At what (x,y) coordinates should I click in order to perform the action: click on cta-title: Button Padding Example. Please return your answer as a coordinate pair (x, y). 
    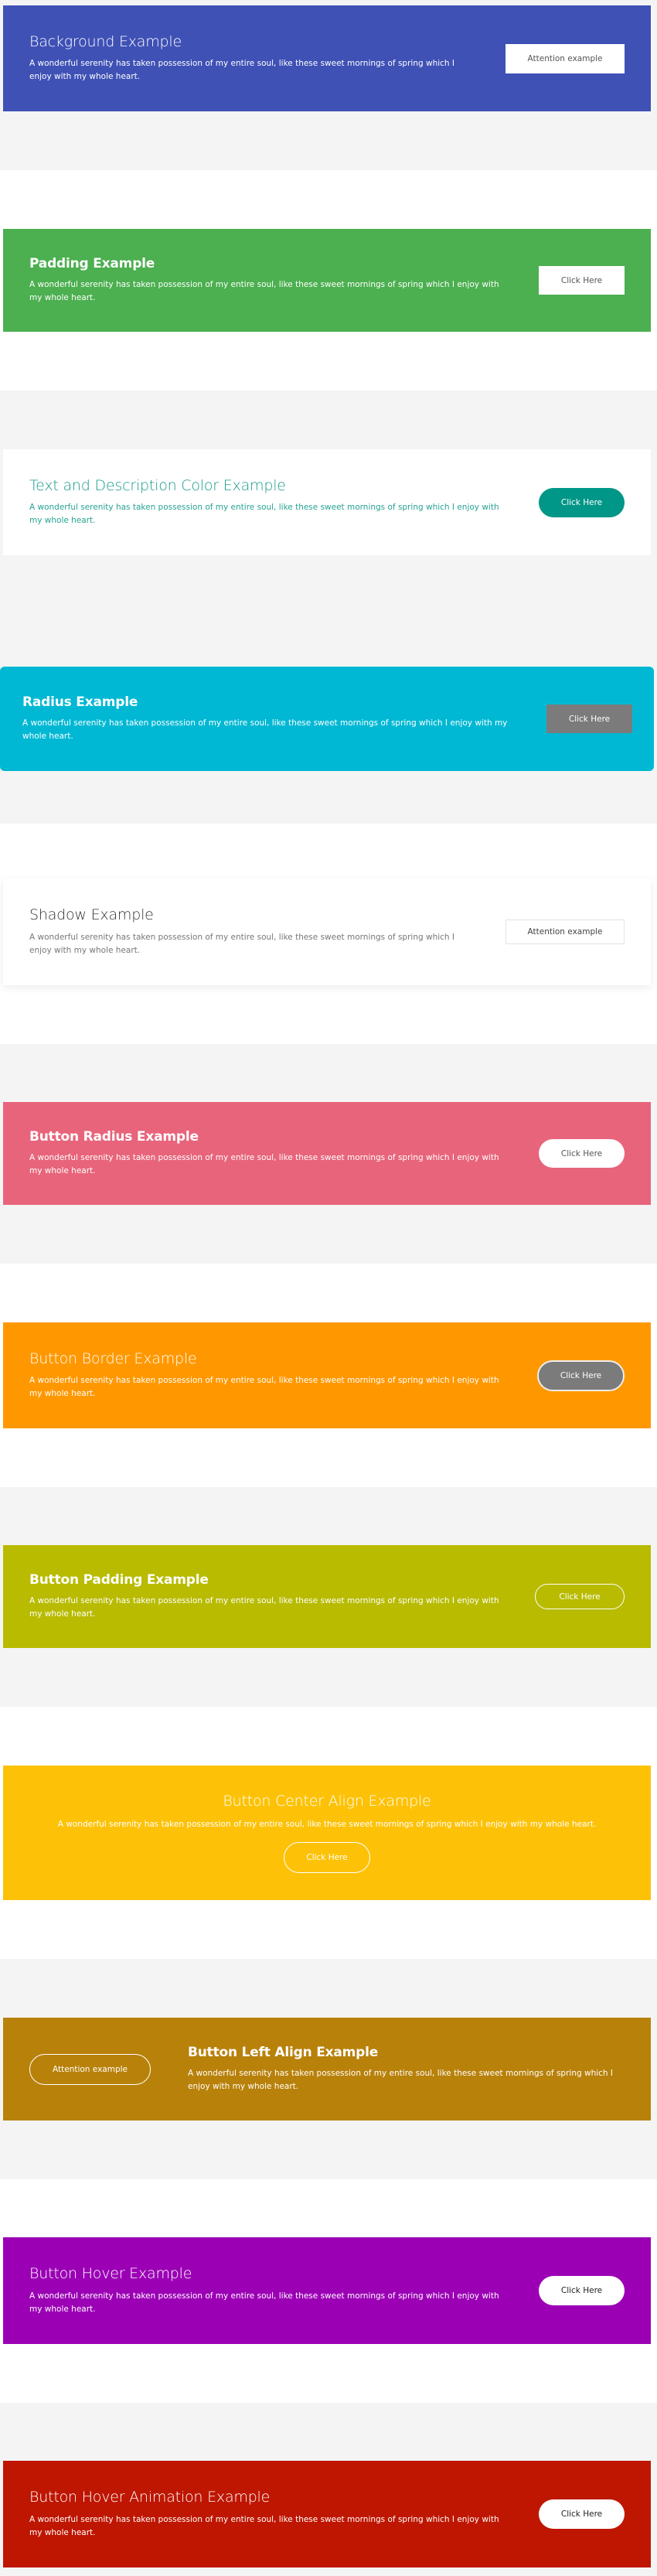
    Looking at the image, I should click on (119, 1580).